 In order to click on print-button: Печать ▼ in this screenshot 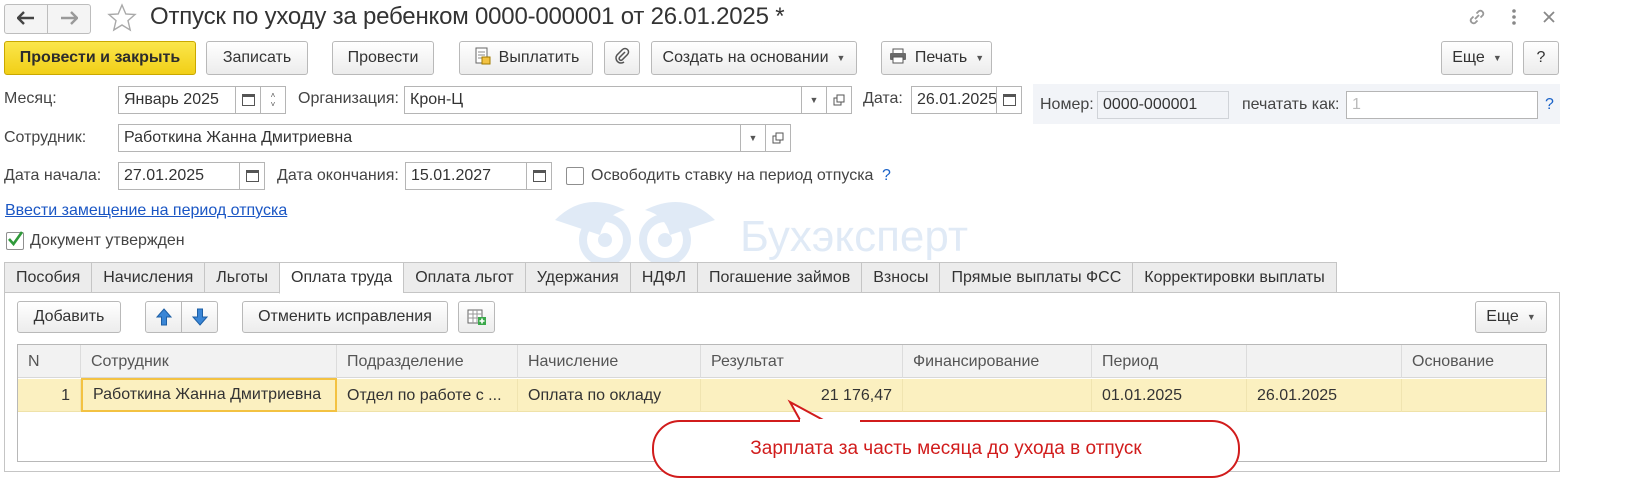, I will do `click(936, 58)`.